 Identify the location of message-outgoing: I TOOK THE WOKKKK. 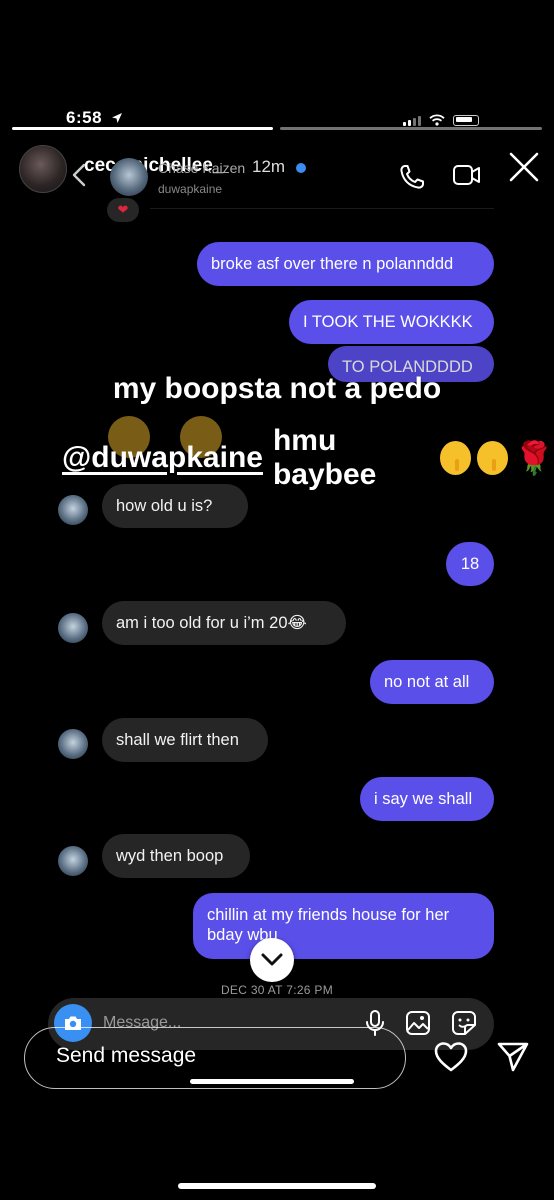
(391, 322).